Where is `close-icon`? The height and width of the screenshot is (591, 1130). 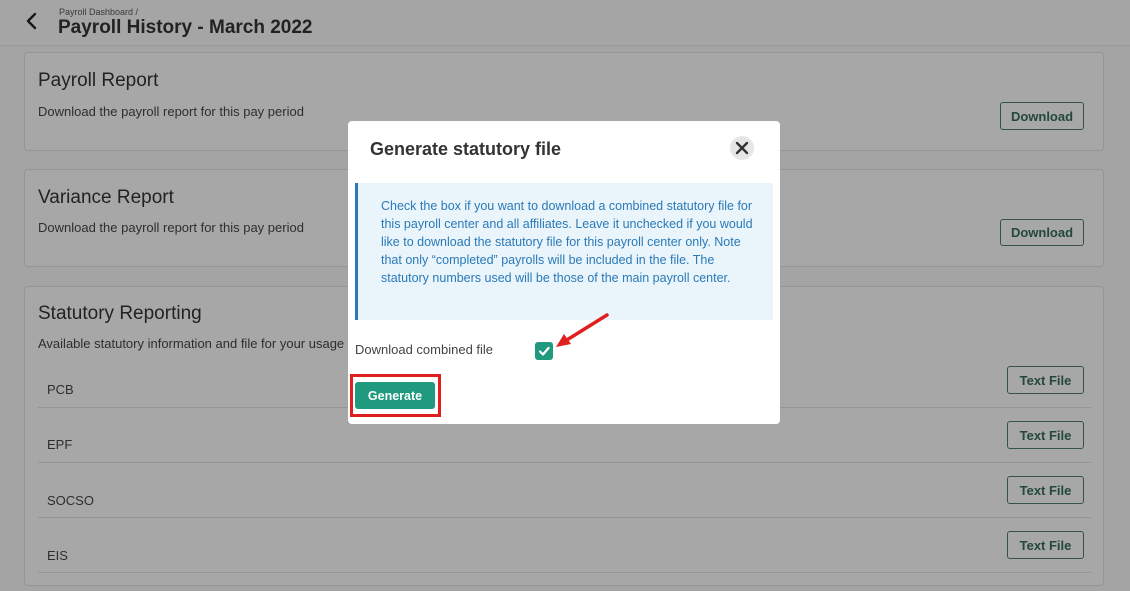 close-icon is located at coordinates (742, 148).